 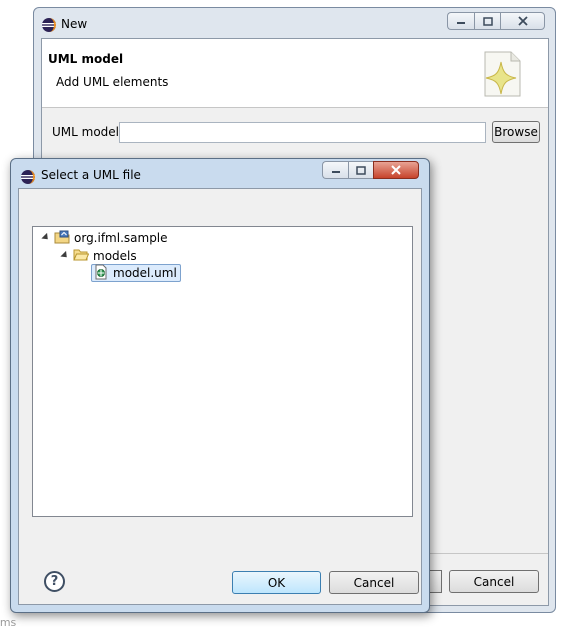 I want to click on help-icon: ?, so click(x=54, y=581).